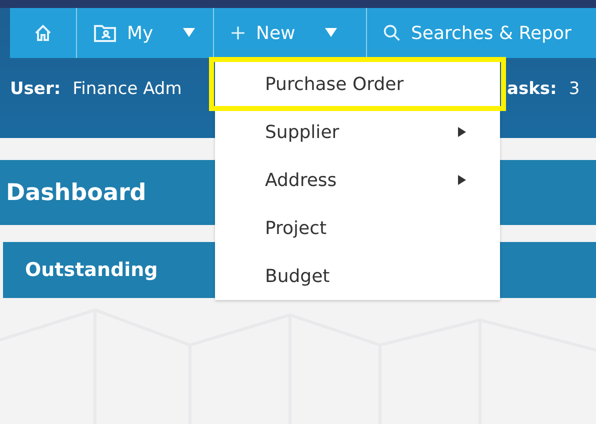  What do you see at coordinates (238, 33) in the screenshot?
I see `plus-icon` at bounding box center [238, 33].